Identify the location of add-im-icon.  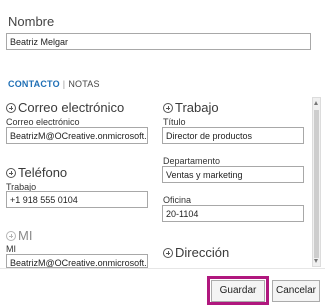
(11, 236).